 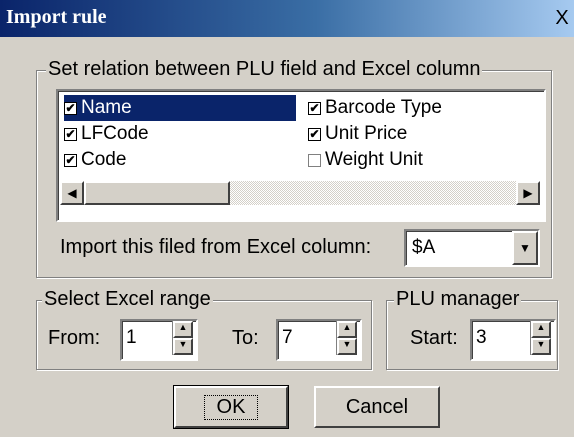 I want to click on range-group-legend: Select Excel range, so click(x=127, y=299).